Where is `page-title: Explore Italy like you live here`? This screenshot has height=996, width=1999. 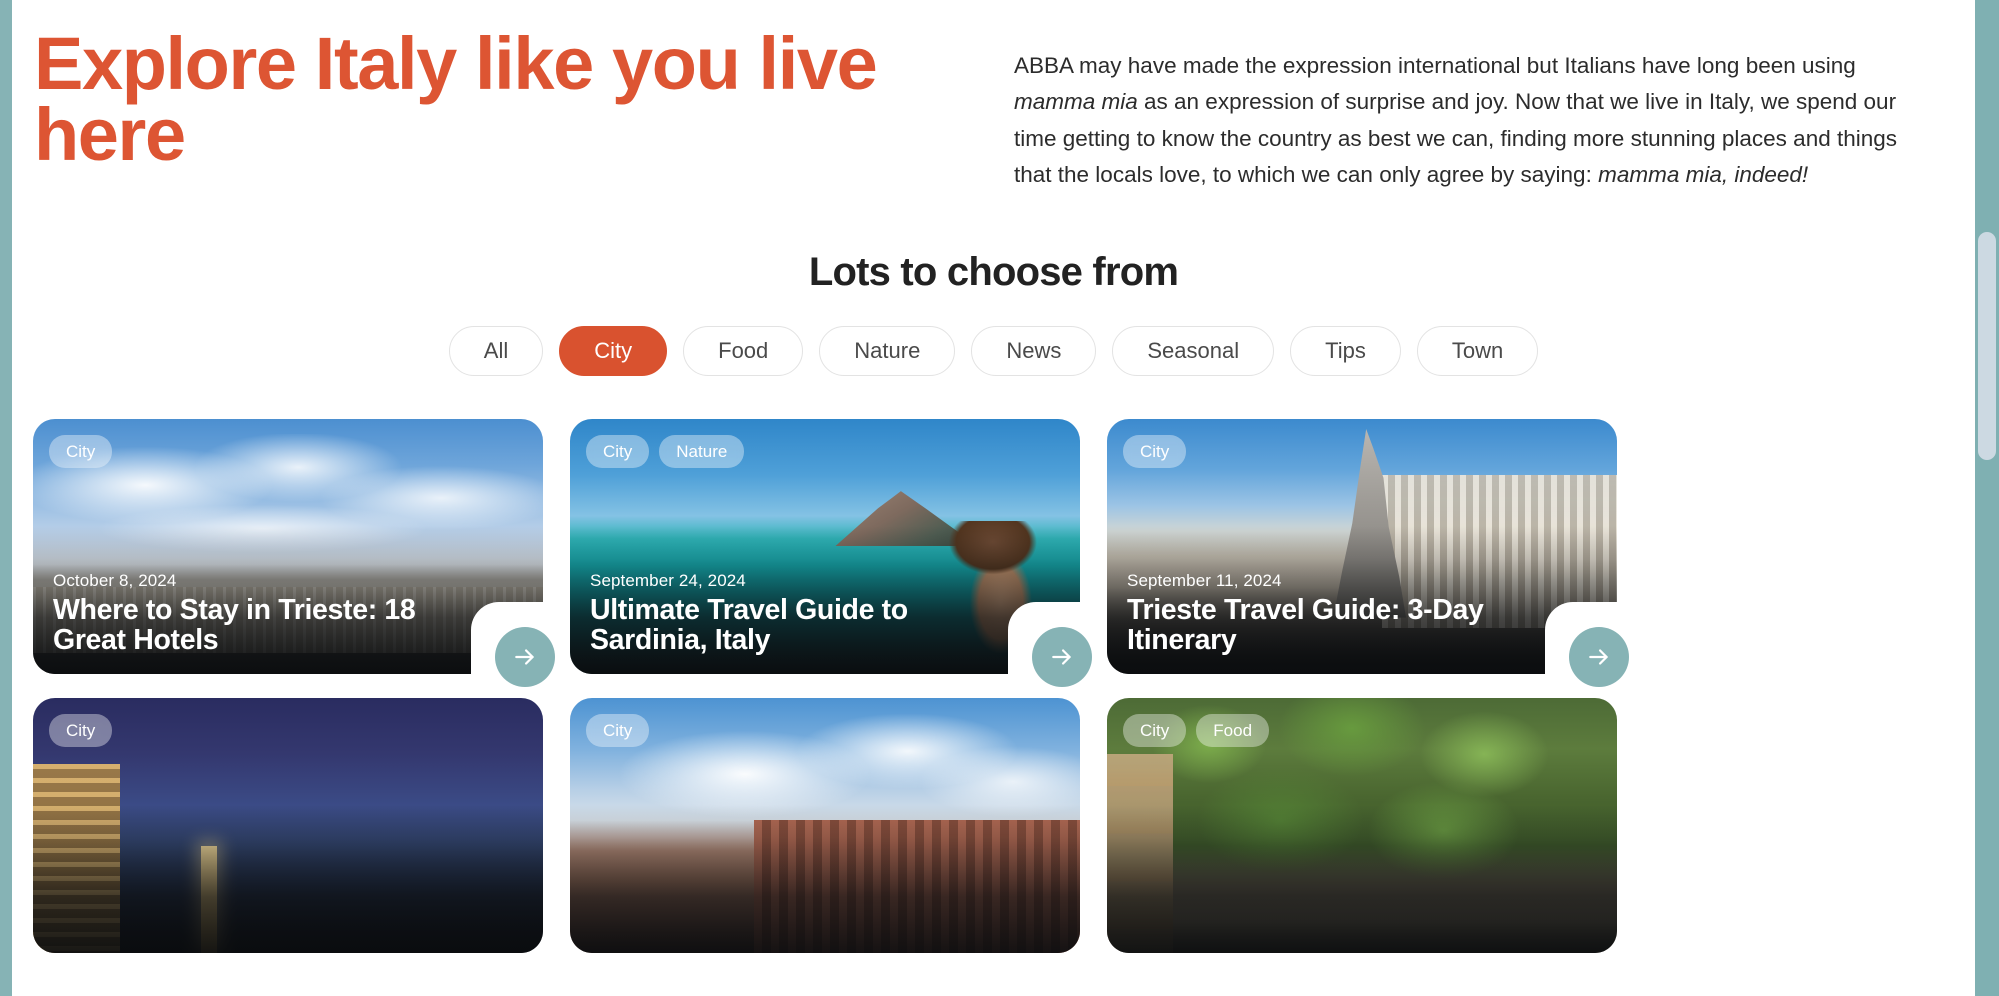
page-title: Explore Italy like you live here is located at coordinates (456, 99).